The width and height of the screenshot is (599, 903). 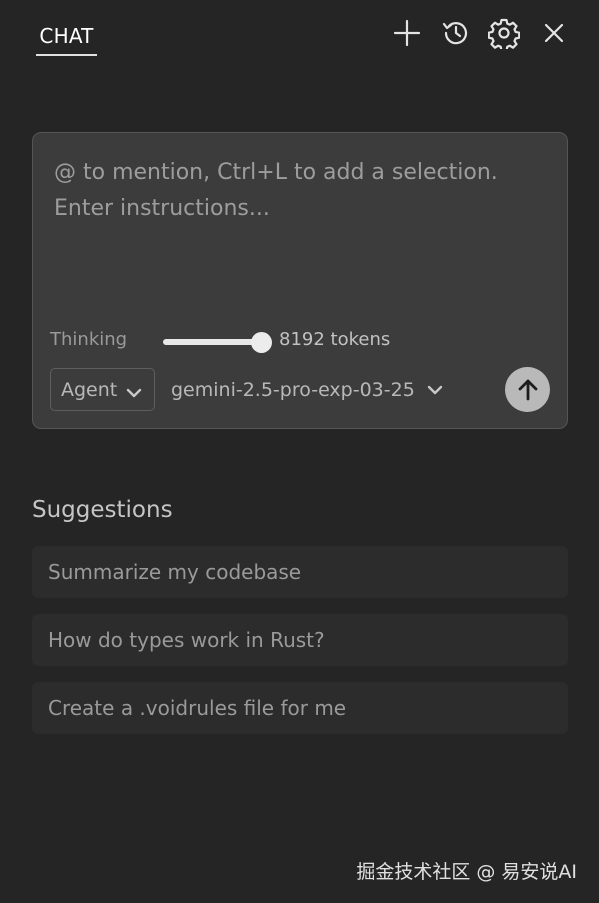 I want to click on send-button, so click(x=527, y=389).